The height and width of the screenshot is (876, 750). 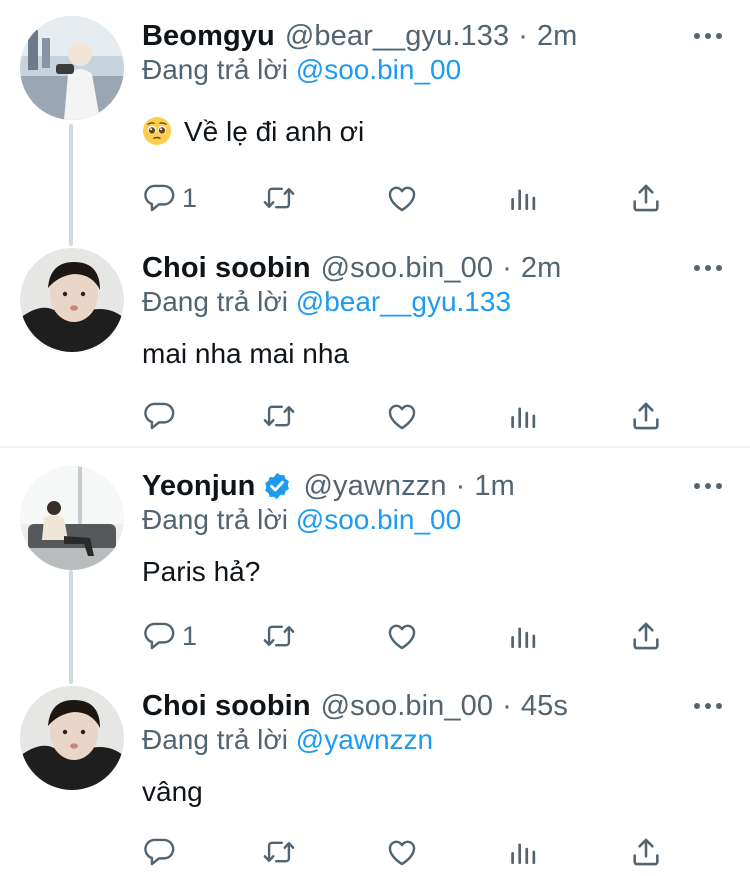 What do you see at coordinates (544, 706) in the screenshot?
I see `timestamp: 45s` at bounding box center [544, 706].